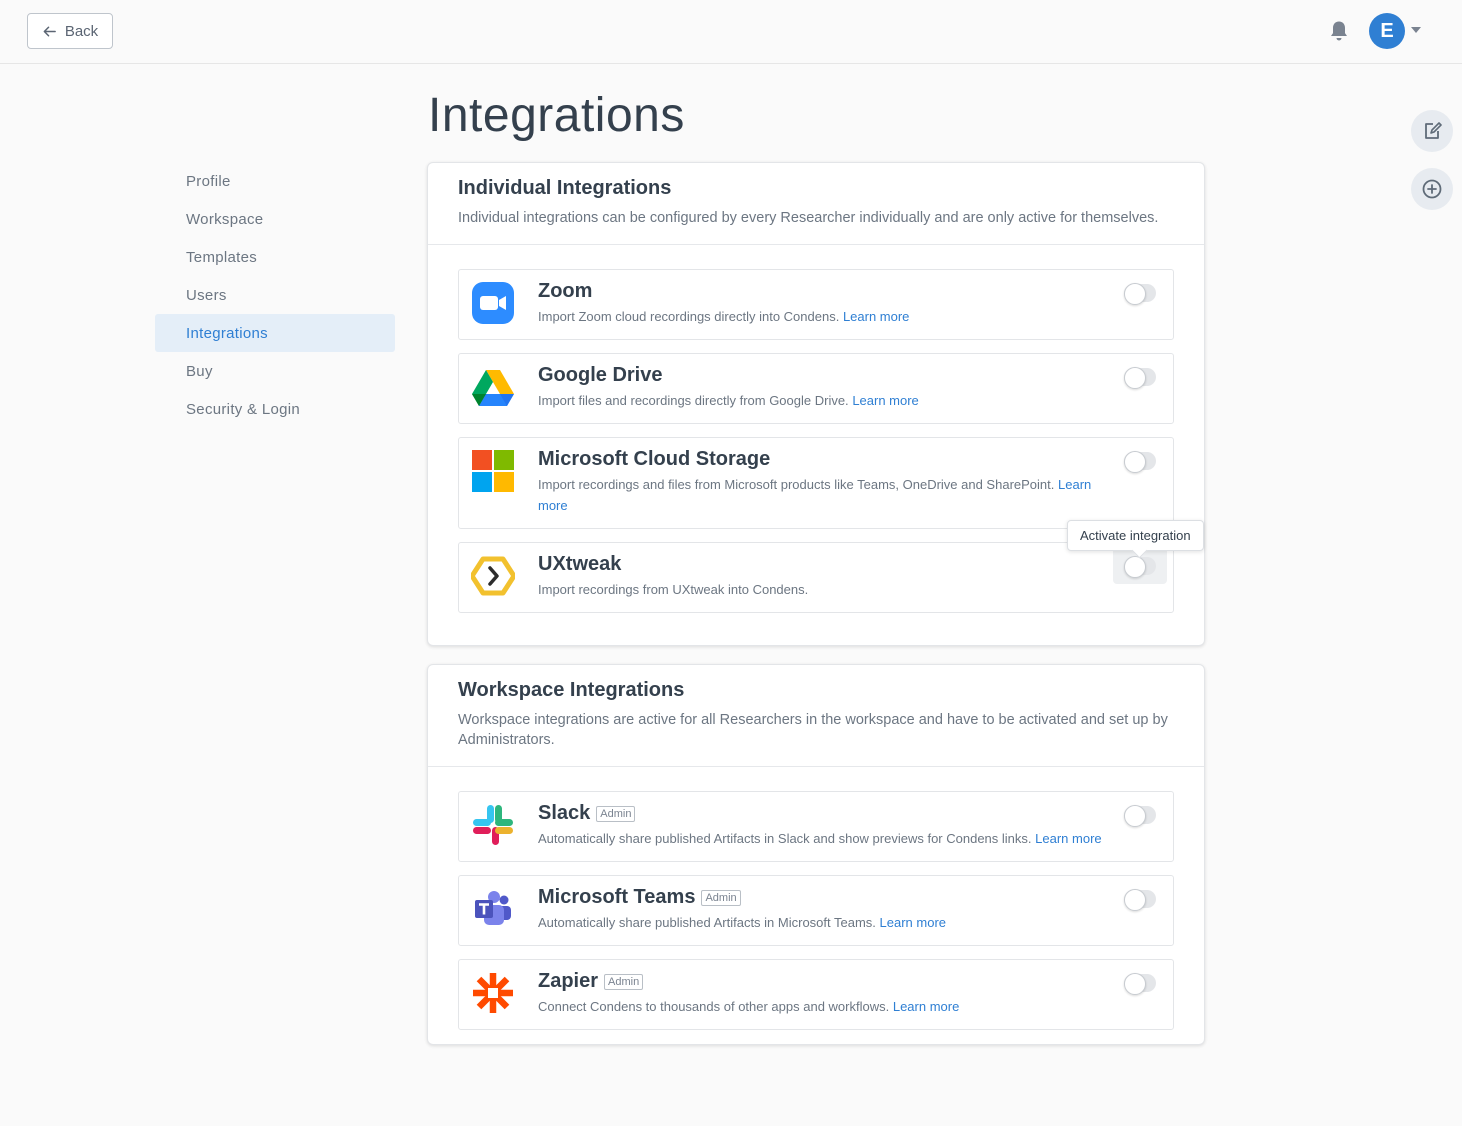  Describe the element at coordinates (493, 993) in the screenshot. I see `zapier-logo-icon` at that location.